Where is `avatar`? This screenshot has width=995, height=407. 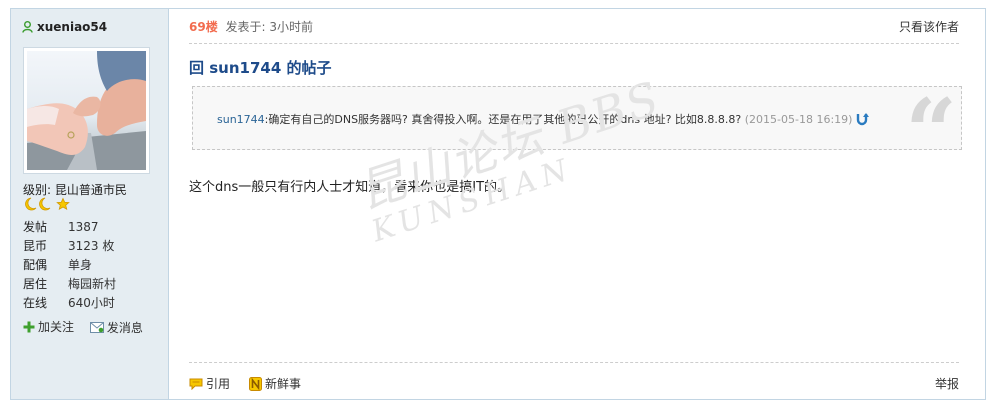 avatar is located at coordinates (86, 110).